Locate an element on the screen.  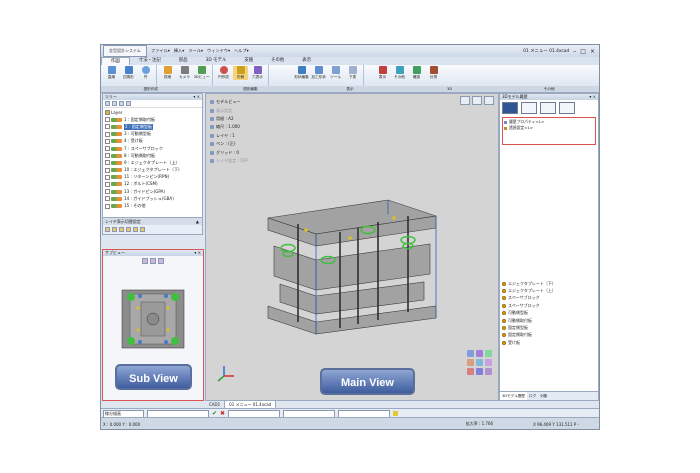
tree-layer-item: 7 : スペーサブロック is located at coordinates (152, 148).